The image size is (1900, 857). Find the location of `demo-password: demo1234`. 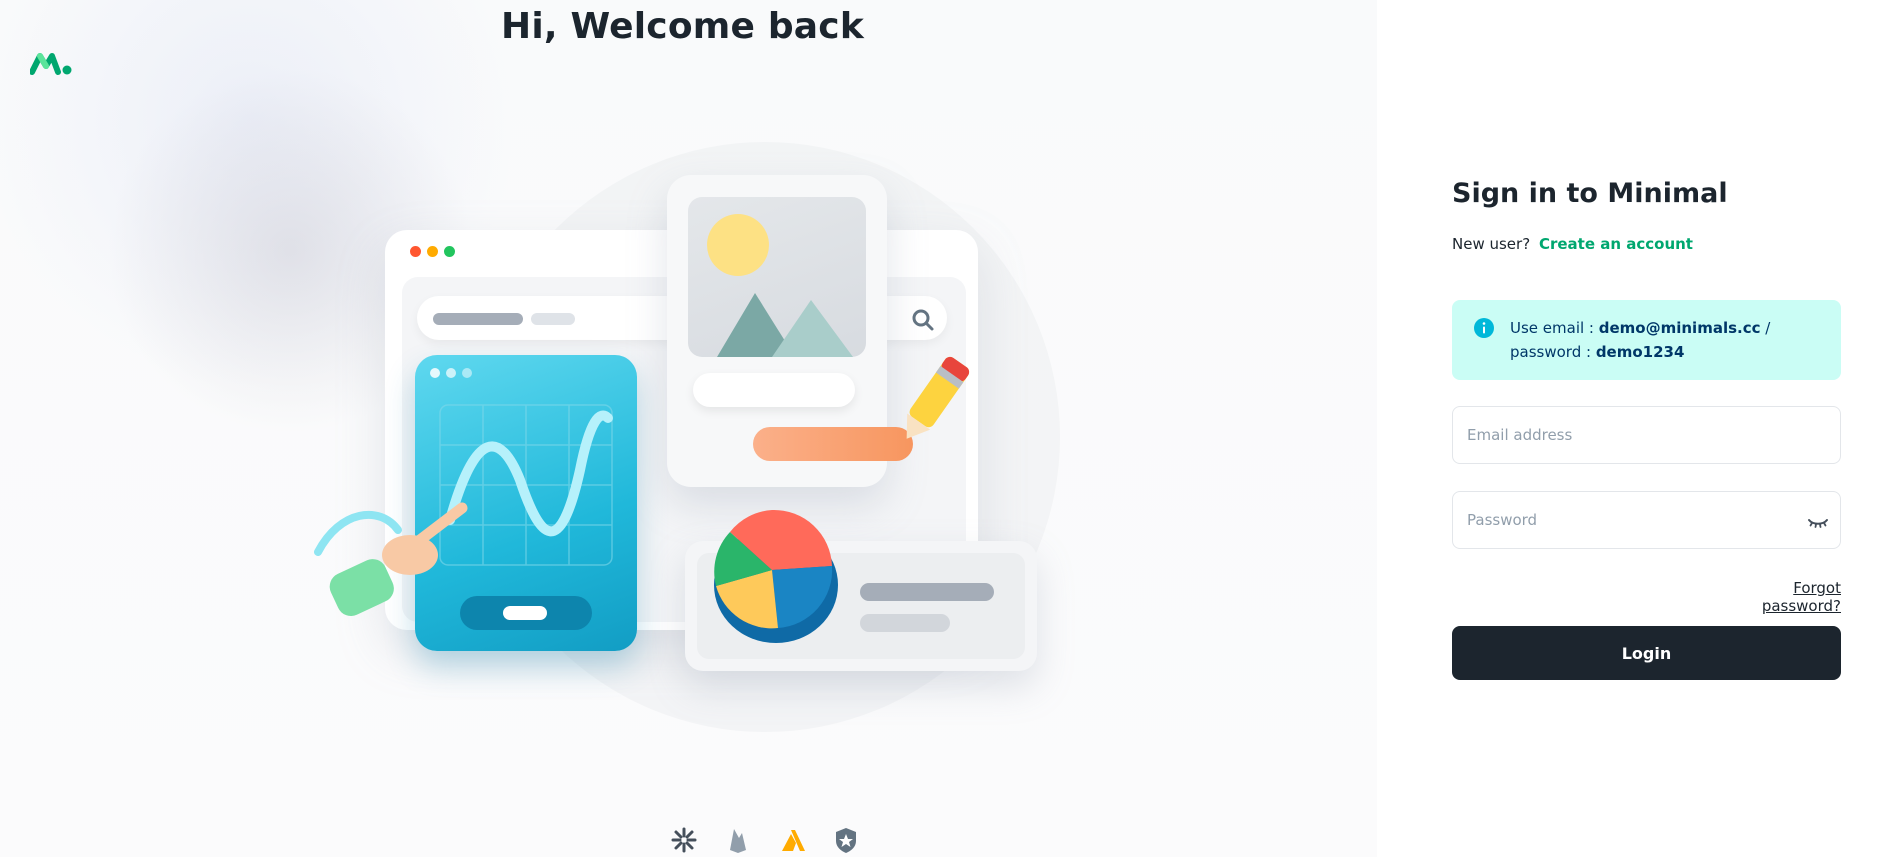

demo-password: demo1234 is located at coordinates (1640, 352).